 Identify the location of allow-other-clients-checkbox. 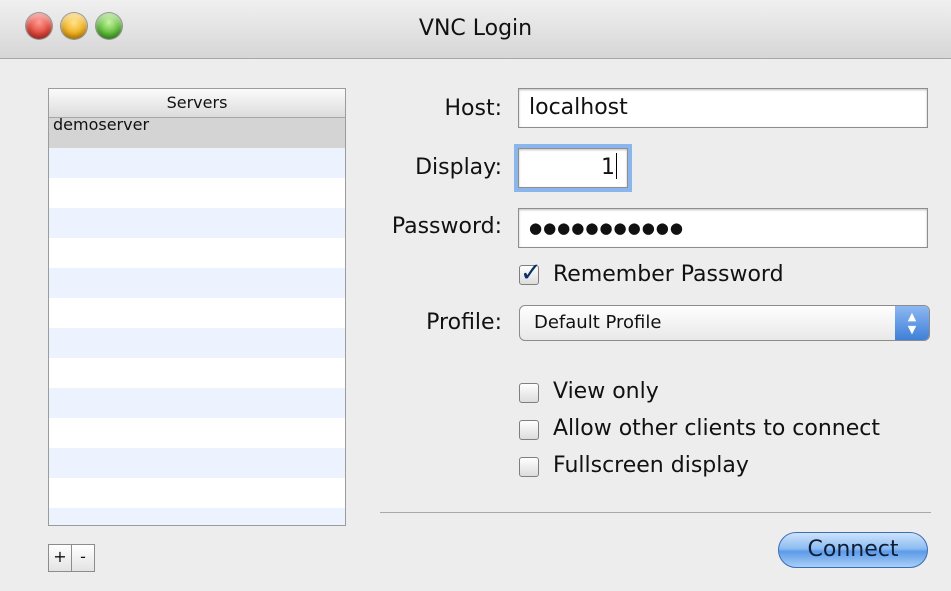
(529, 430).